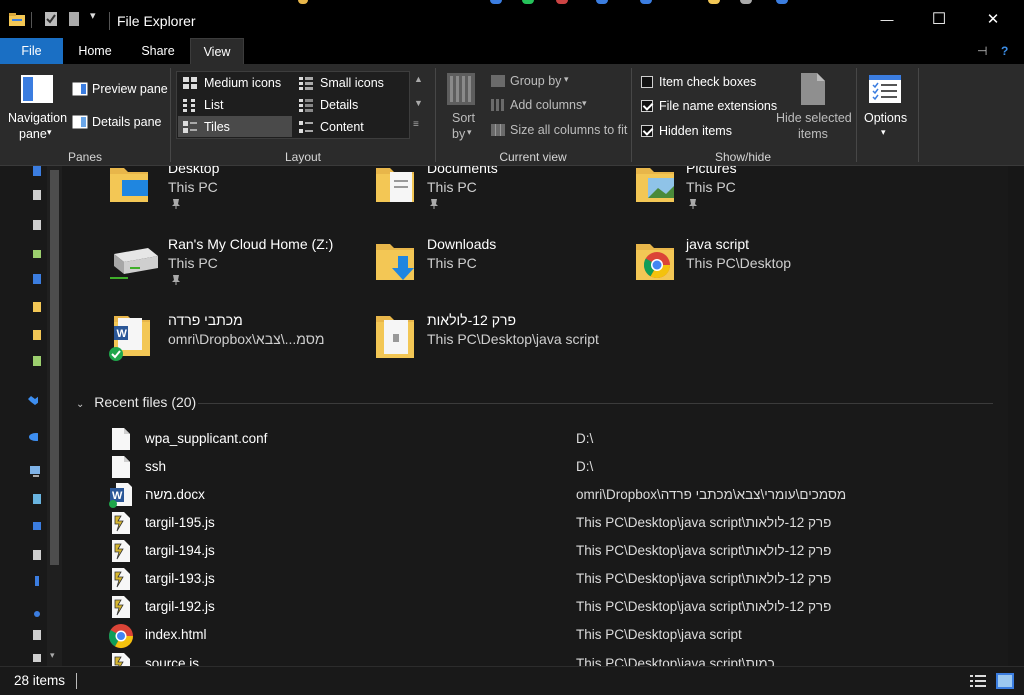 This screenshot has width=1024, height=695. Describe the element at coordinates (306, 105) in the screenshot. I see `details-icon` at that location.